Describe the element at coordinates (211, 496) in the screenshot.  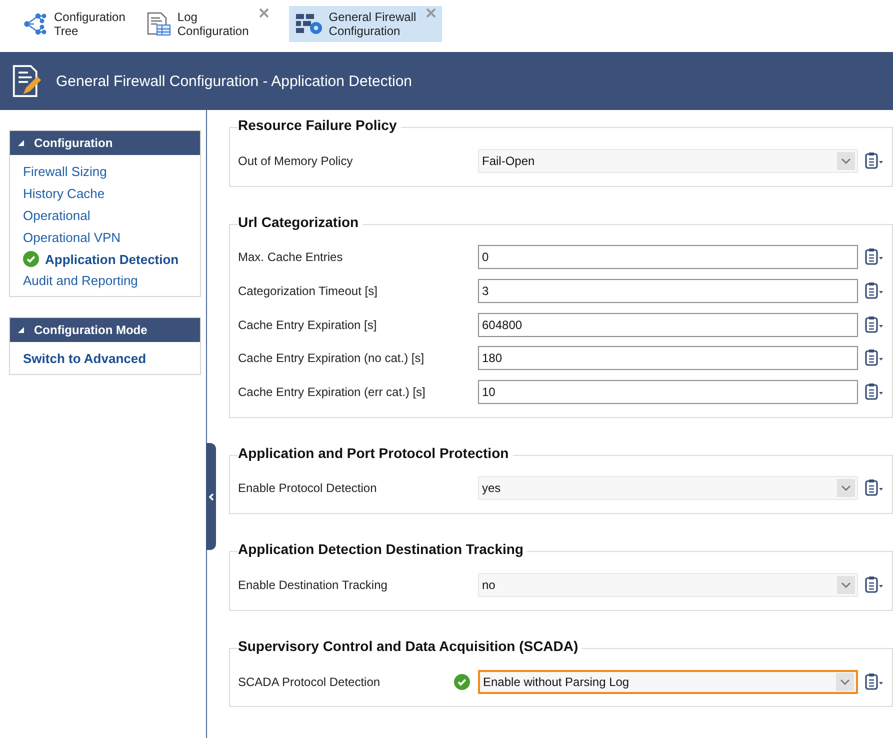
I see `collapse-handle` at that location.